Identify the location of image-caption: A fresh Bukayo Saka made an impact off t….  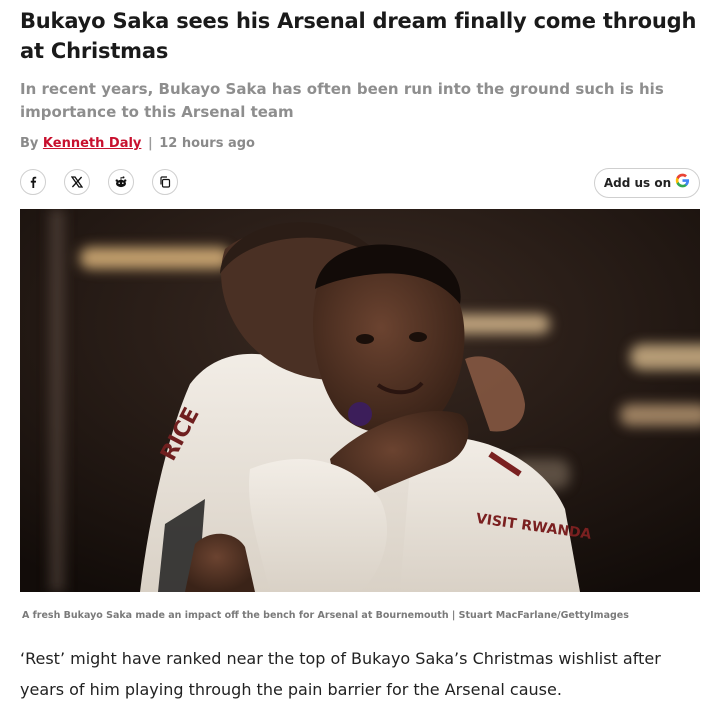
(325, 615).